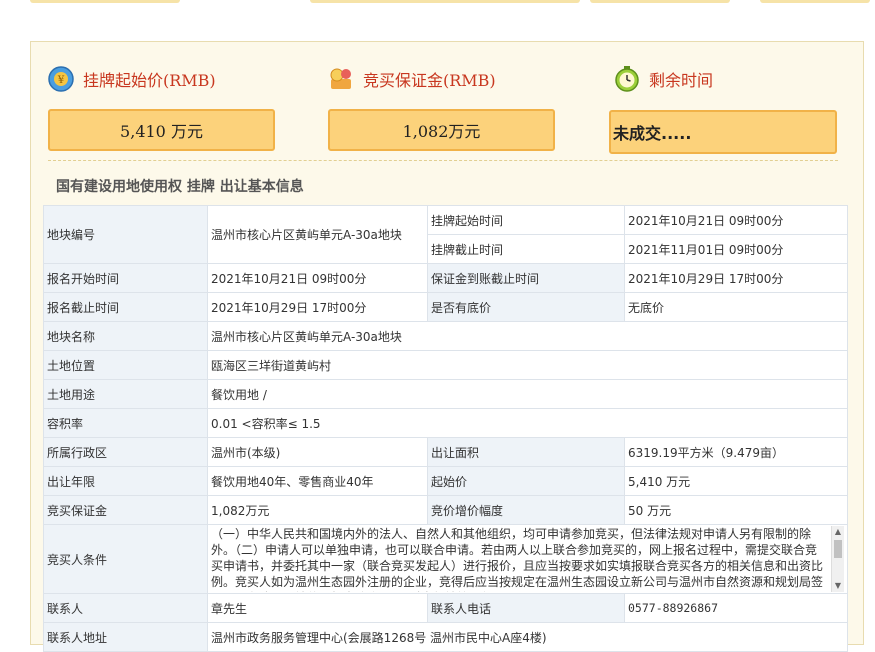 The height and width of the screenshot is (652, 875). I want to click on table-row: 报名截止时间 2021年10月29日 17时00分 是否有底价 无底价, so click(445, 307).